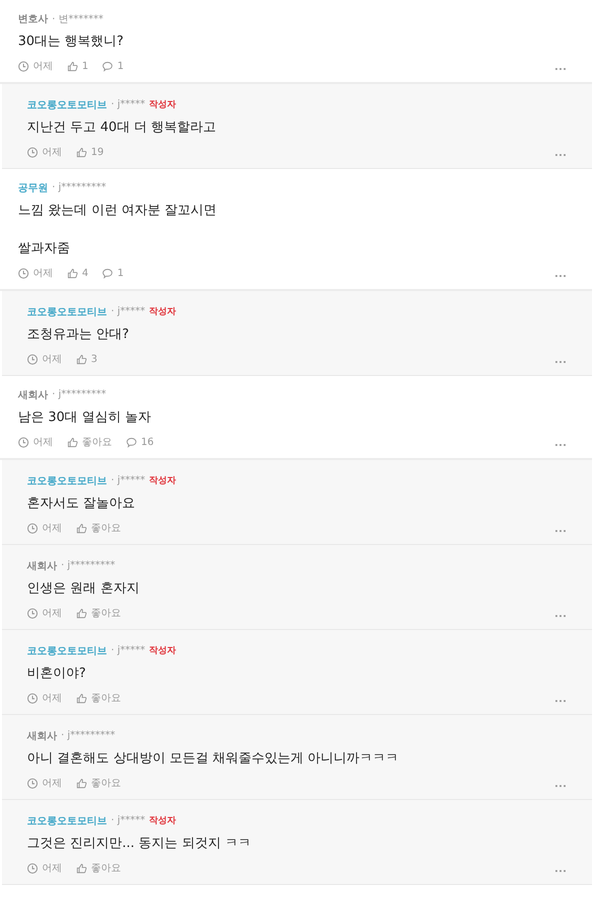  I want to click on user-id: · 변*******, so click(78, 19).